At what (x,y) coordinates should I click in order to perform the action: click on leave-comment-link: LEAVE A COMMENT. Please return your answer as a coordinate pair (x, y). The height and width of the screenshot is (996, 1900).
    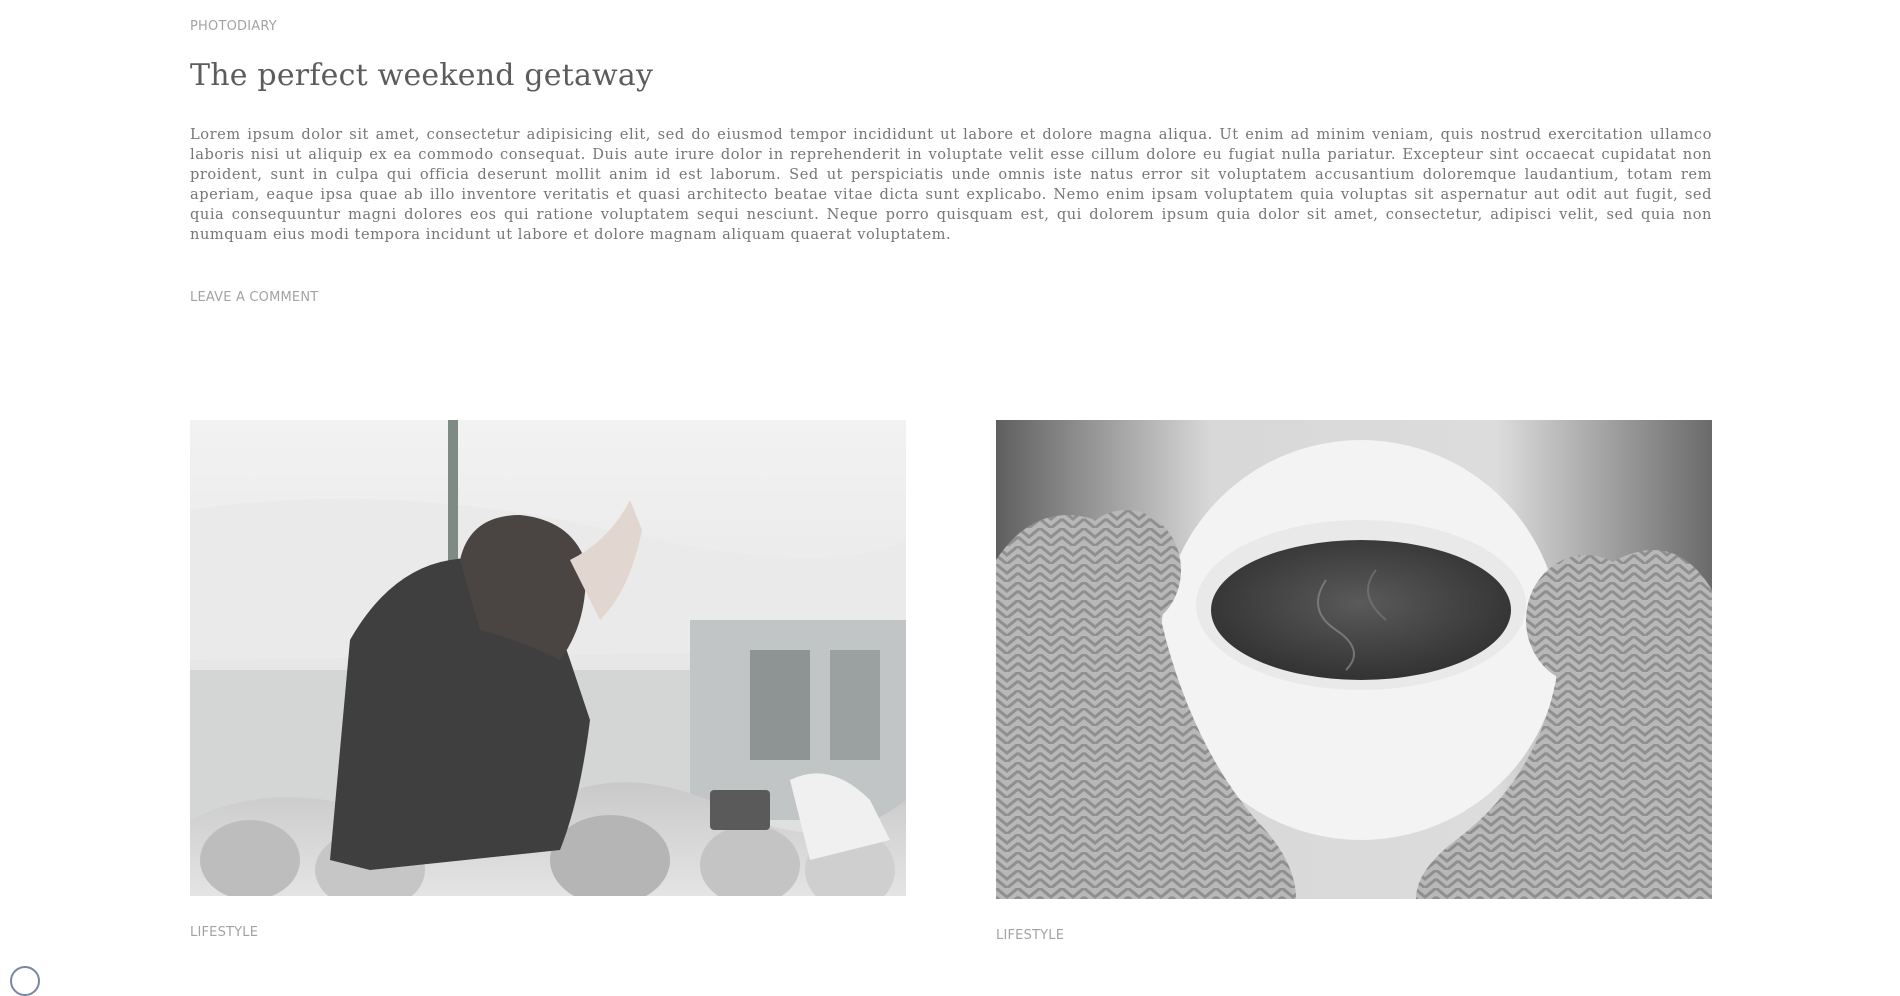
    Looking at the image, I should click on (254, 297).